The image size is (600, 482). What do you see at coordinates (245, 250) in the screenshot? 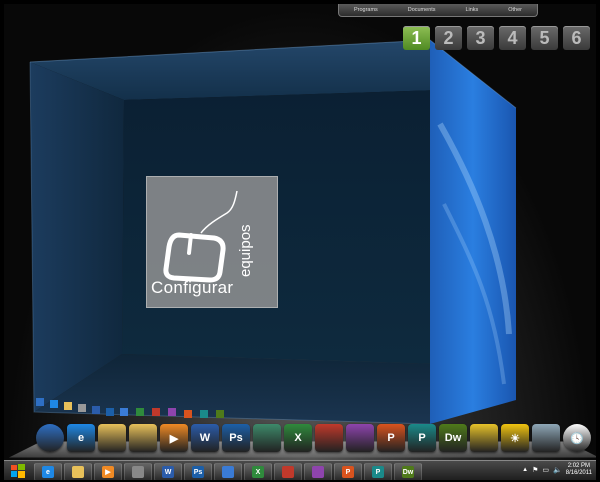
I see `logo-word-equipos: equipos` at bounding box center [245, 250].